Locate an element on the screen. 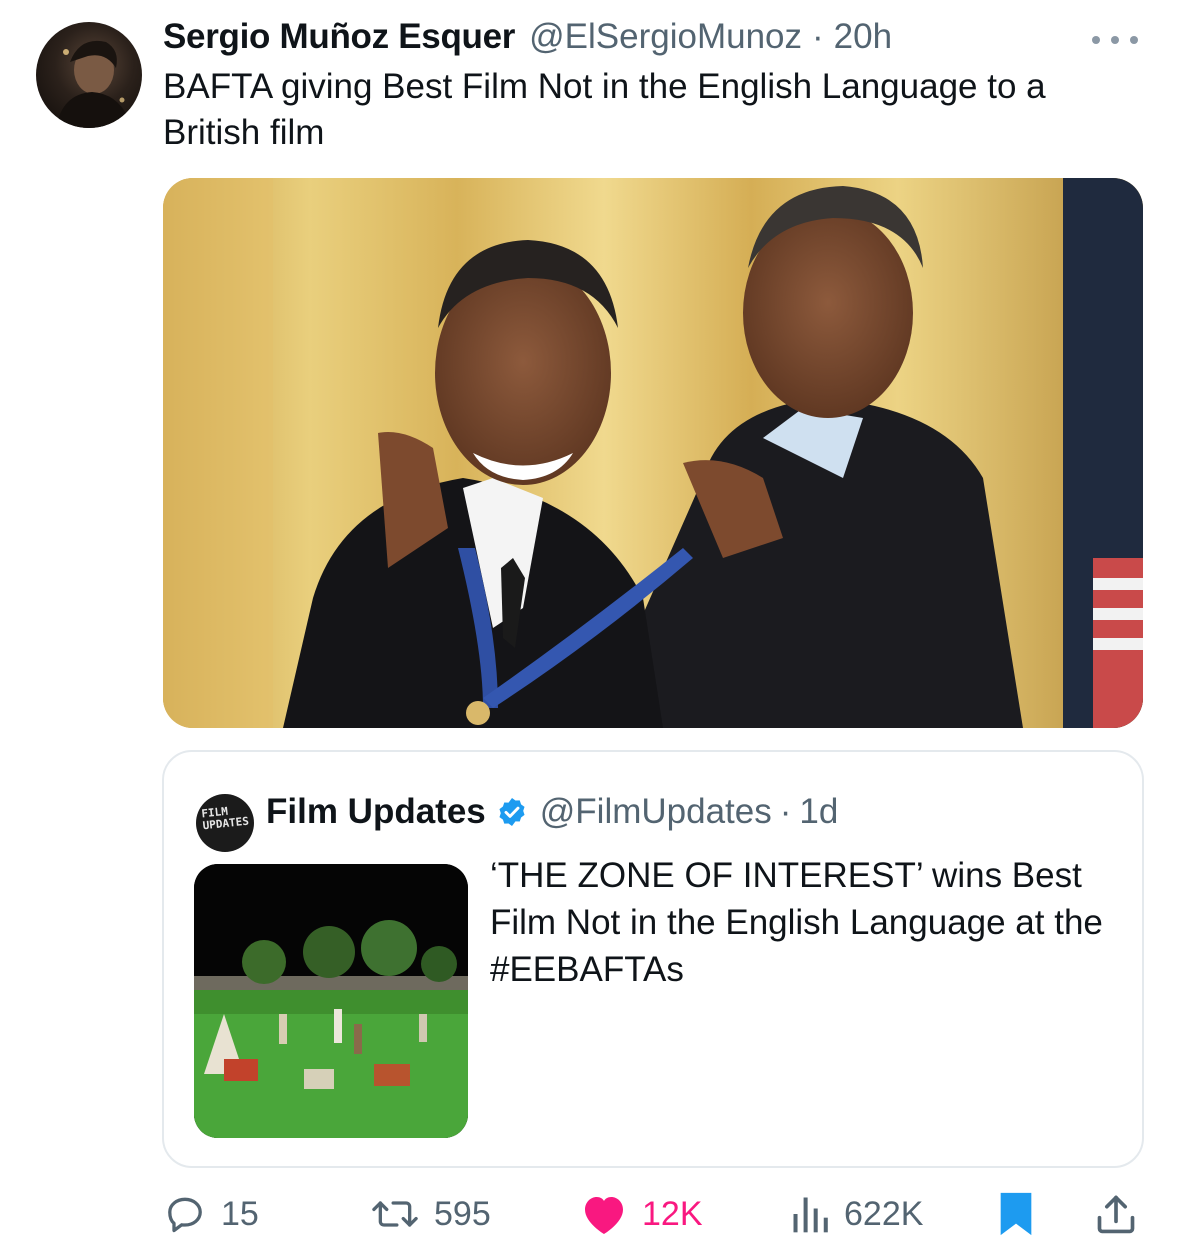 The height and width of the screenshot is (1254, 1179). tweet-action-bar: 15 595 12K 622K is located at coordinates (589, 1214).